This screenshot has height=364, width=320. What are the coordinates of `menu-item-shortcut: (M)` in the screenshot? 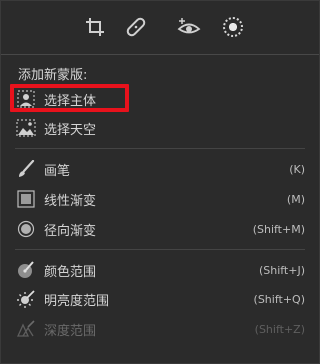 It's located at (295, 199).